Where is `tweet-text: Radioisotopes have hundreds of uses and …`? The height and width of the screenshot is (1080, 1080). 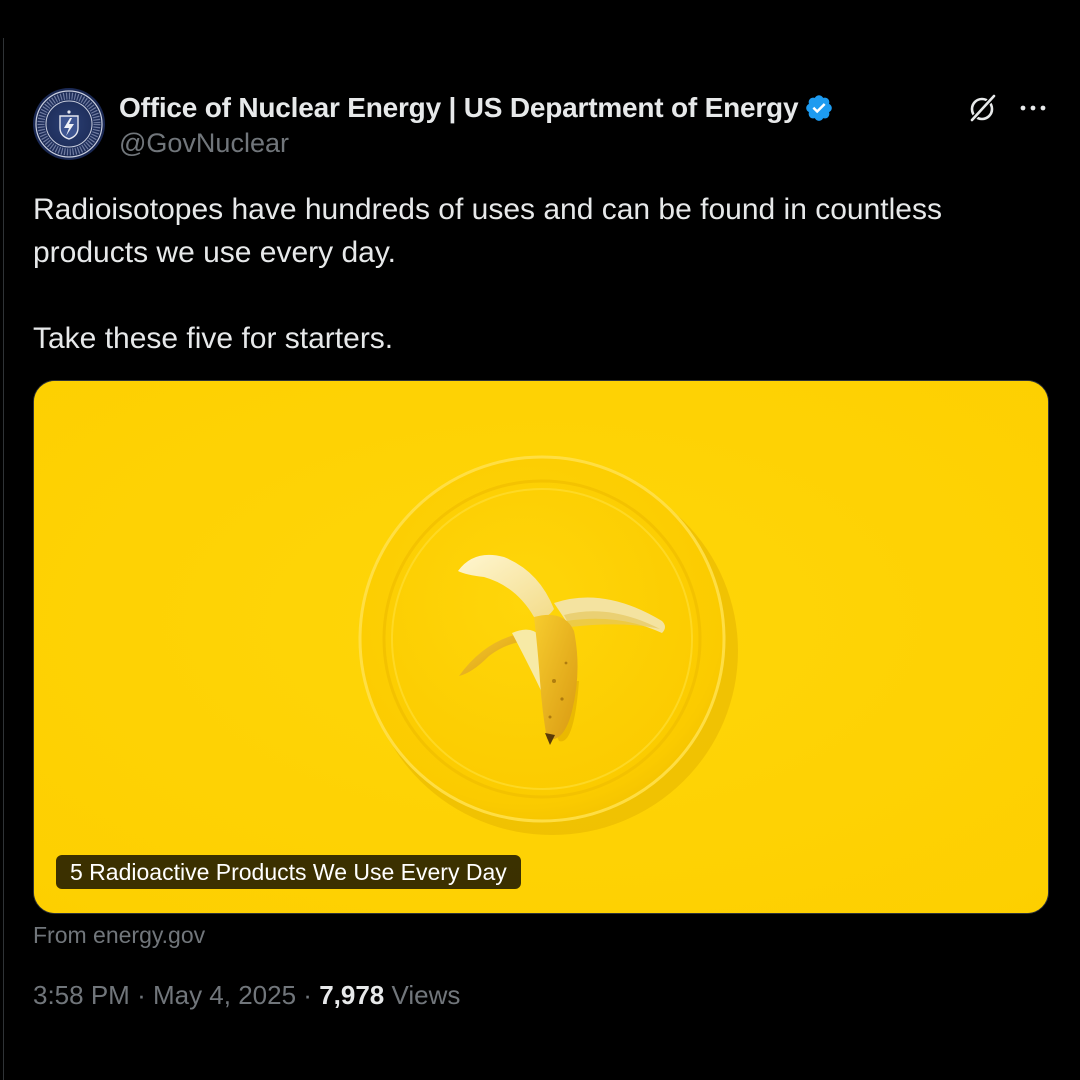 tweet-text: Radioisotopes have hundreds of uses and … is located at coordinates (487, 274).